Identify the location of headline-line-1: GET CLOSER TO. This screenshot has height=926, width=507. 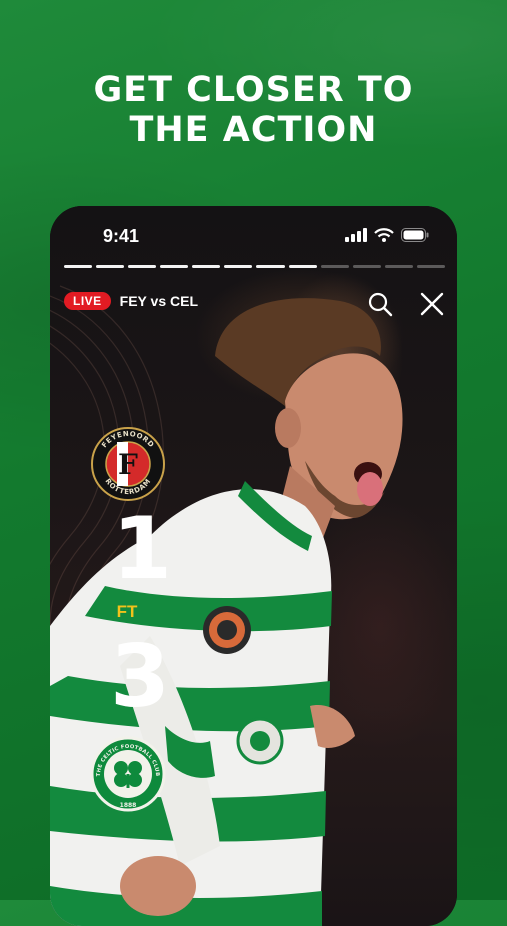
(253, 90).